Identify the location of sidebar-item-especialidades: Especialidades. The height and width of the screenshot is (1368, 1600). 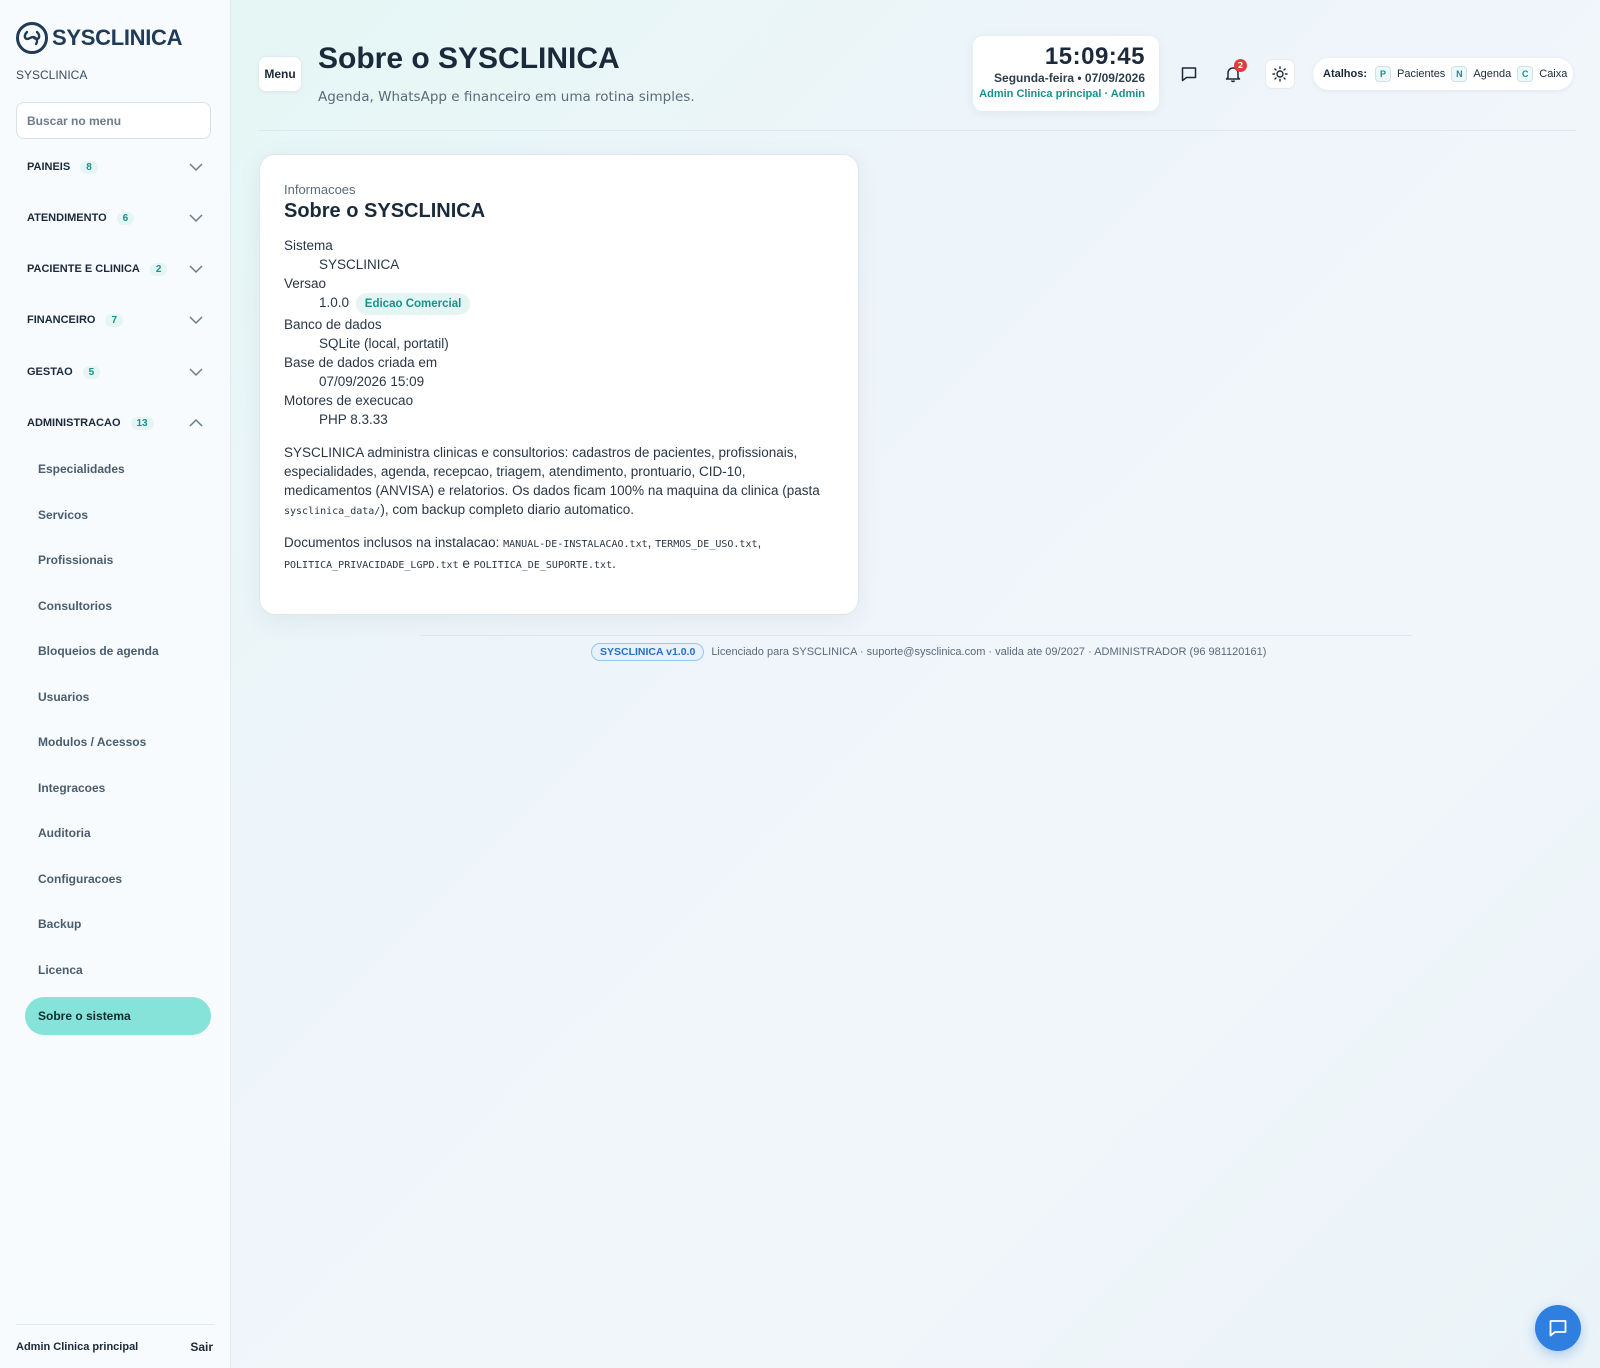
(118, 469).